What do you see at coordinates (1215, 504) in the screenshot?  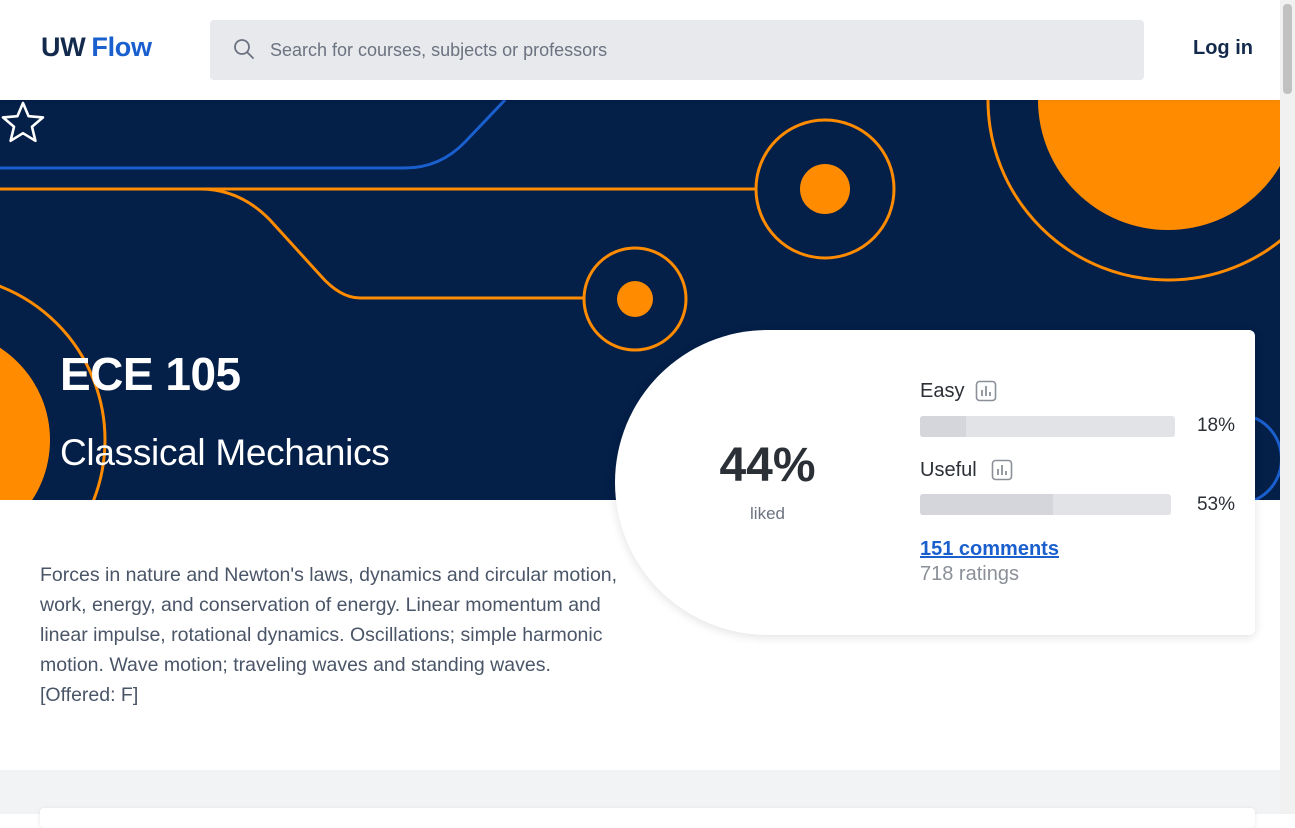 I see `useful-value: 53%` at bounding box center [1215, 504].